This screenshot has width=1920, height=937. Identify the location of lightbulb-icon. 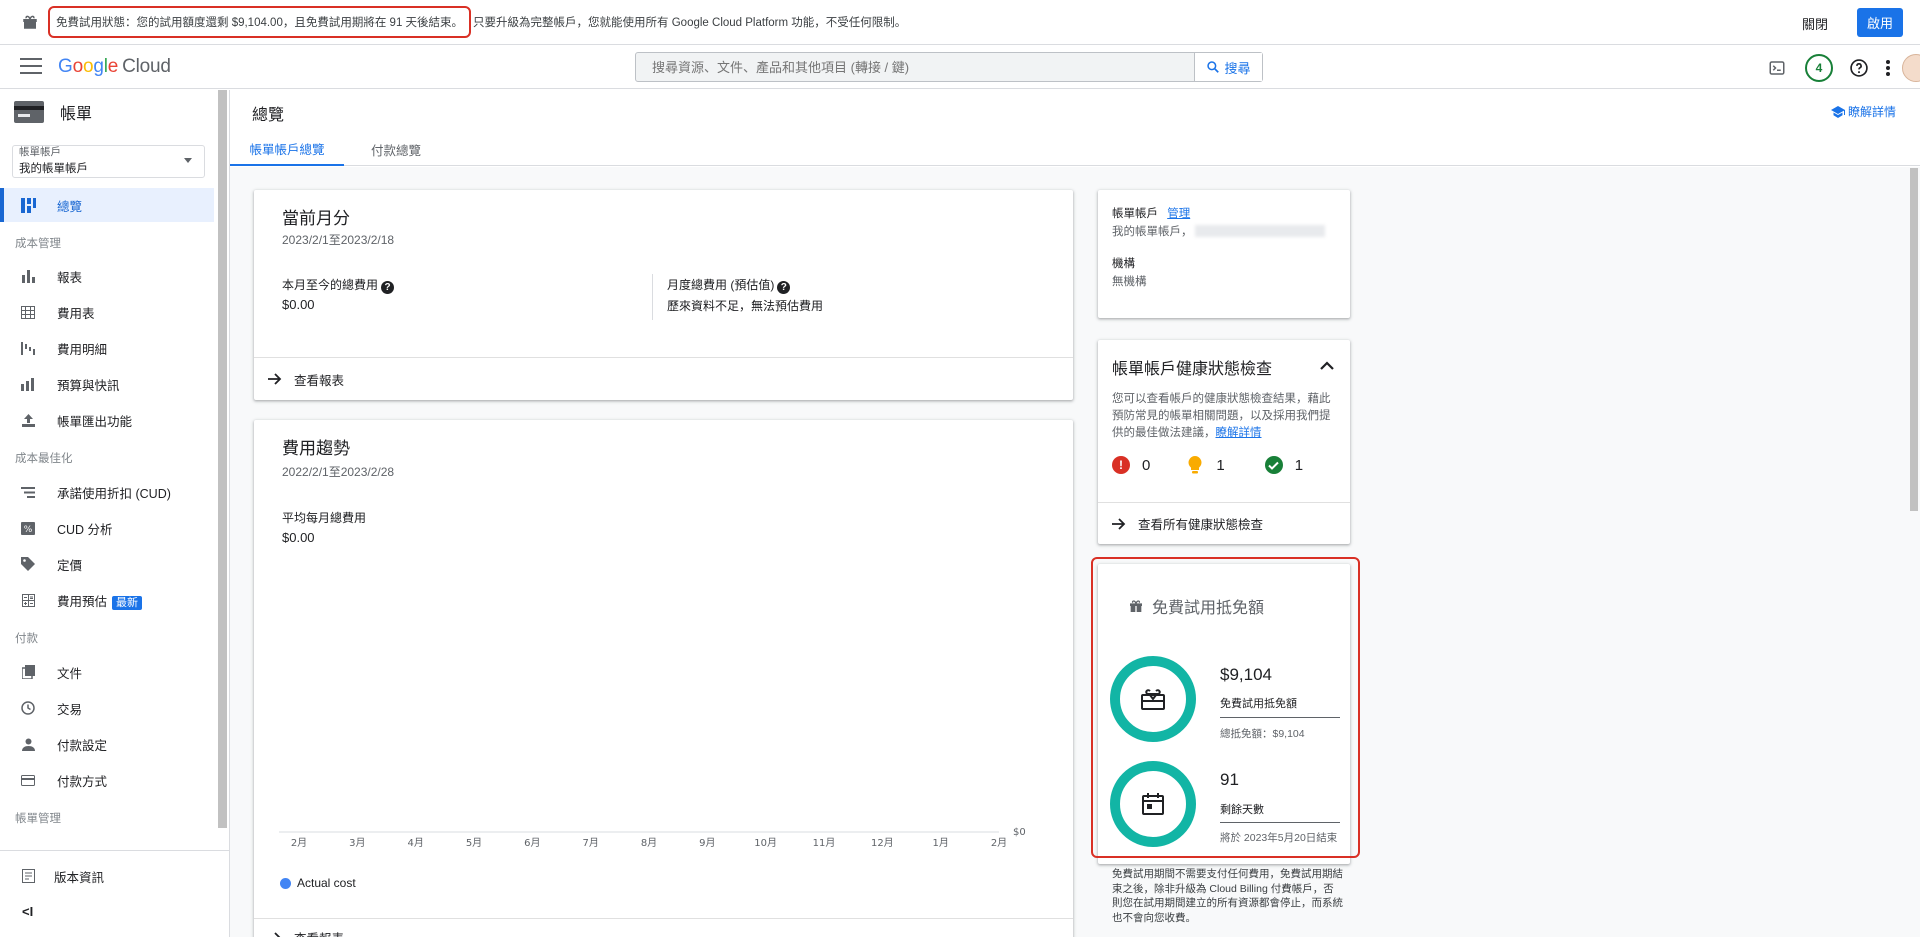
(1195, 465).